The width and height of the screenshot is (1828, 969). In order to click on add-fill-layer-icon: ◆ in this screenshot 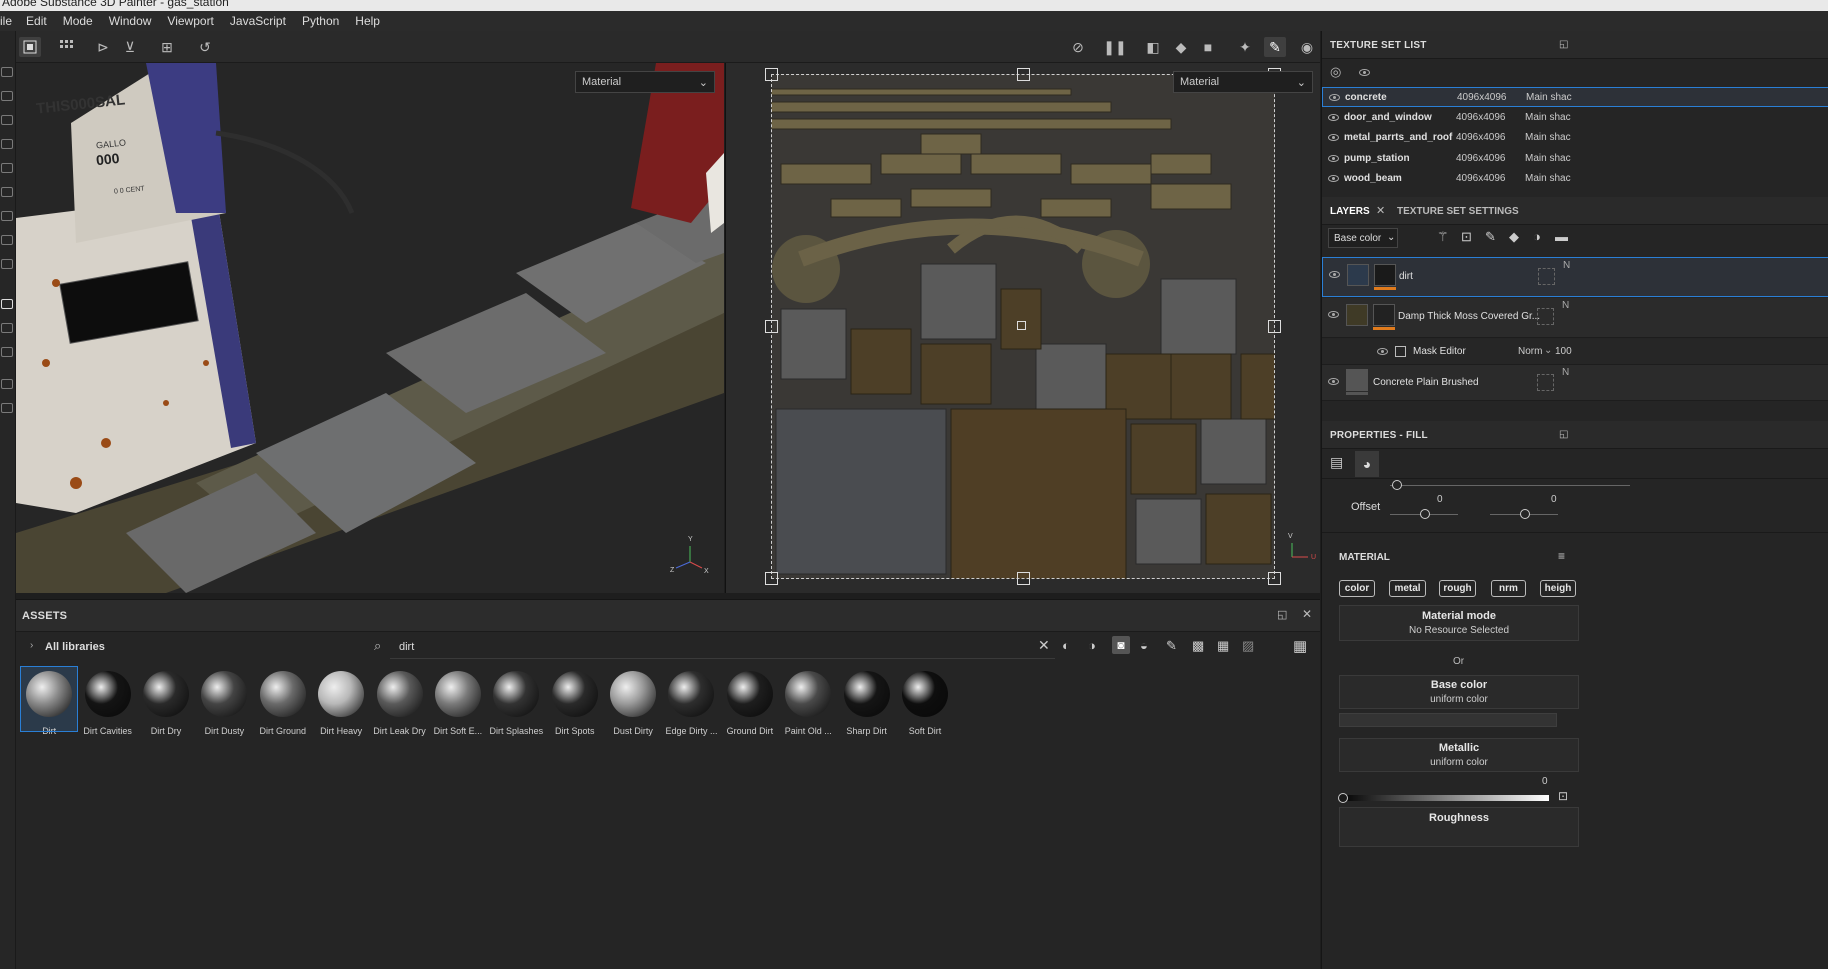, I will do `click(1514, 237)`.